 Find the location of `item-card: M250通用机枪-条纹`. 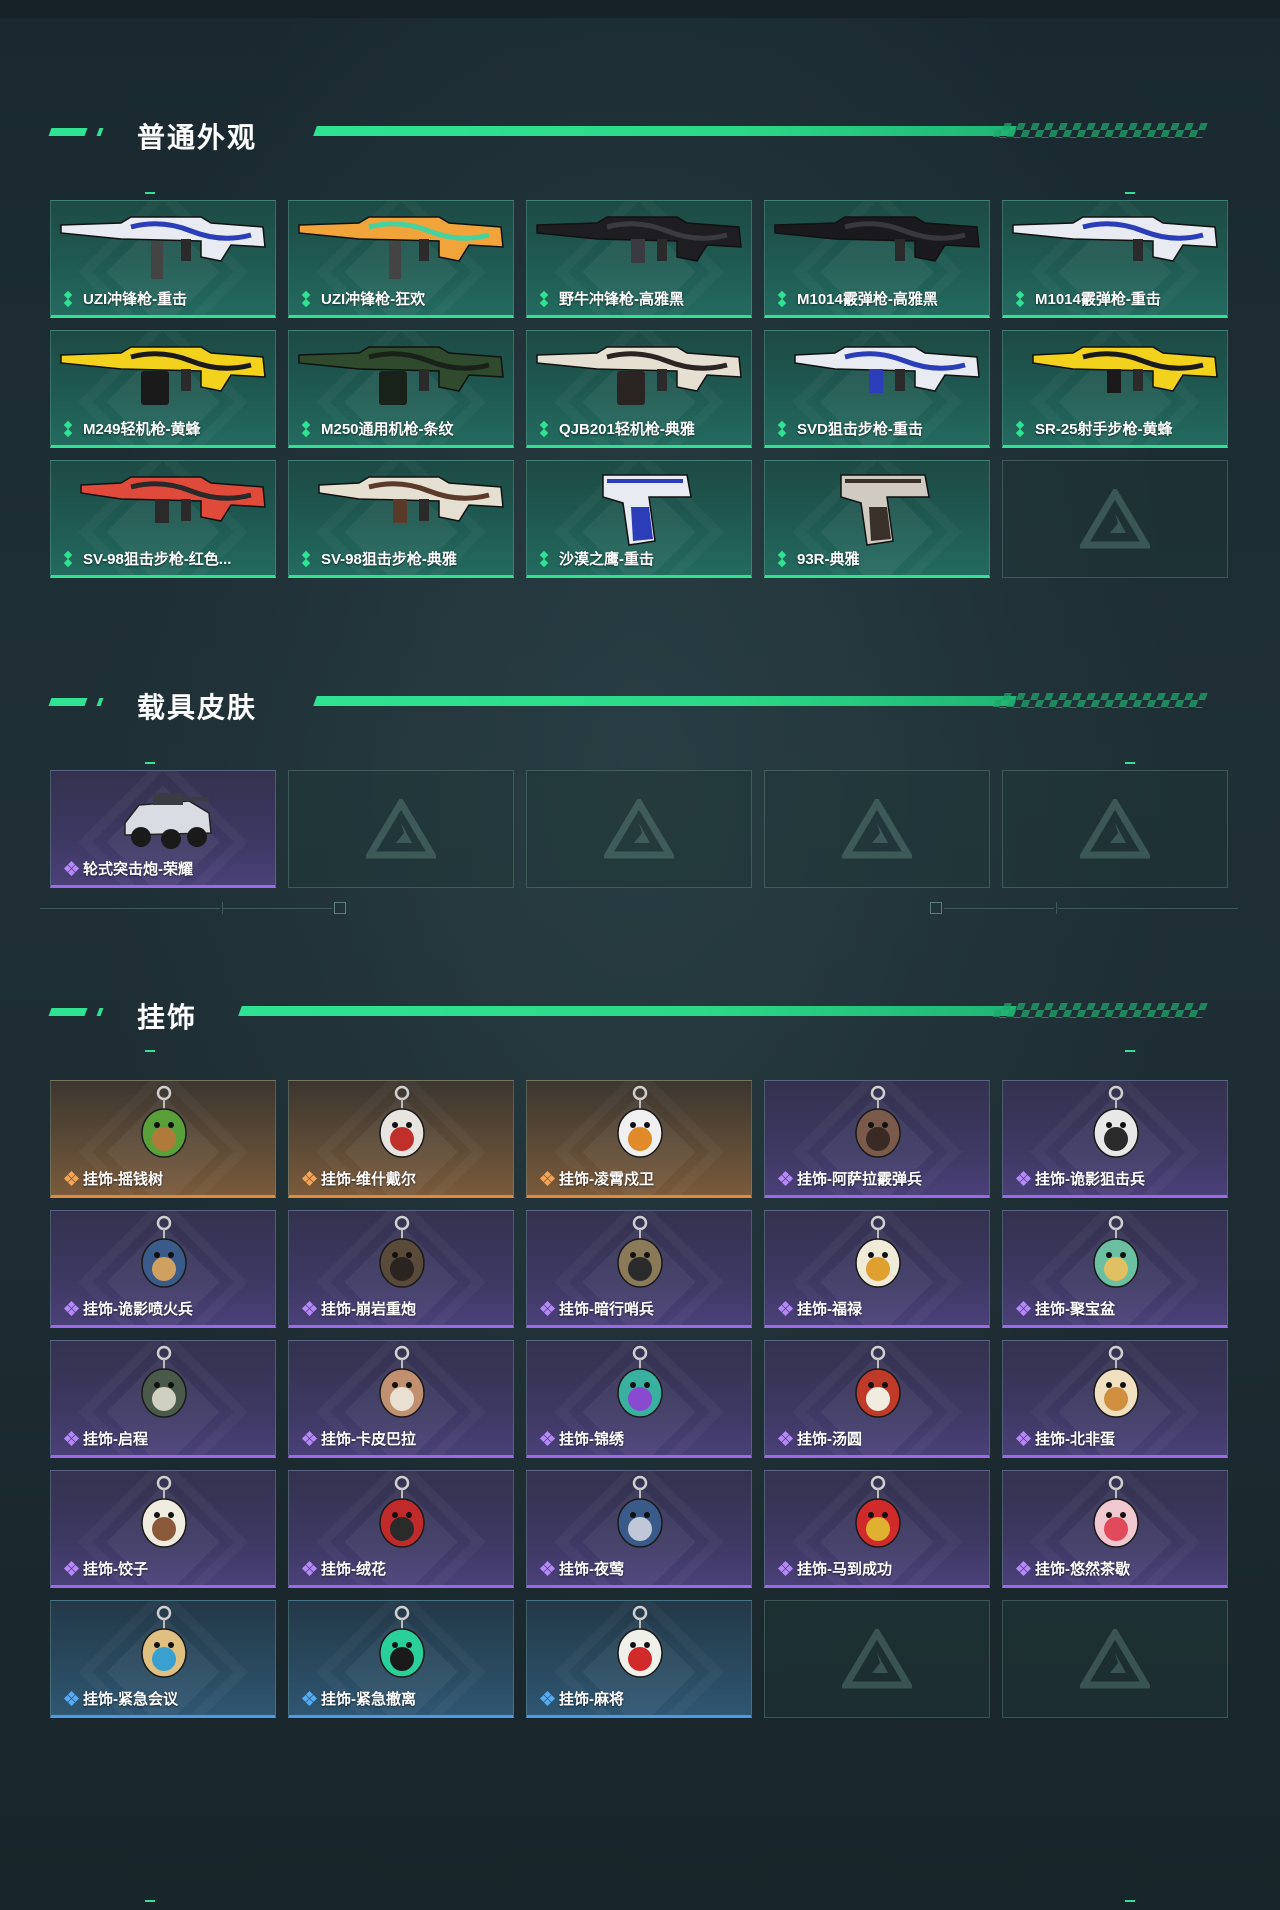

item-card: M250通用机枪-条纹 is located at coordinates (401, 389).